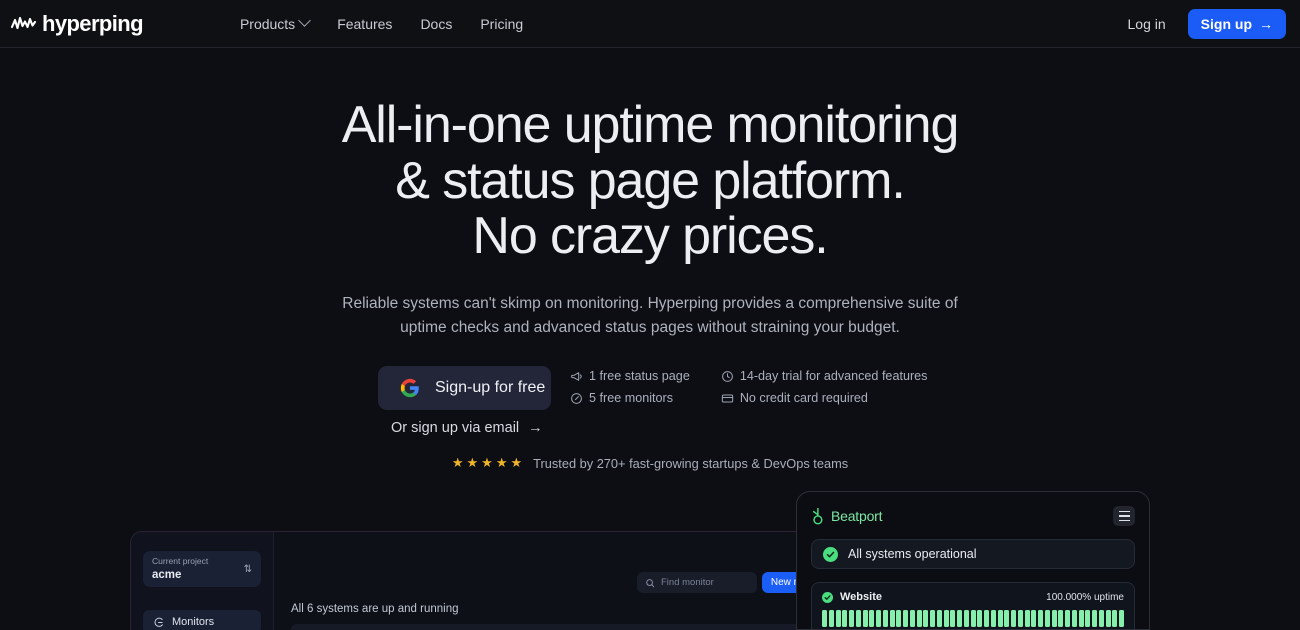 The width and height of the screenshot is (1300, 630). What do you see at coordinates (857, 516) in the screenshot?
I see `status-page-brand-name: Beatport` at bounding box center [857, 516].